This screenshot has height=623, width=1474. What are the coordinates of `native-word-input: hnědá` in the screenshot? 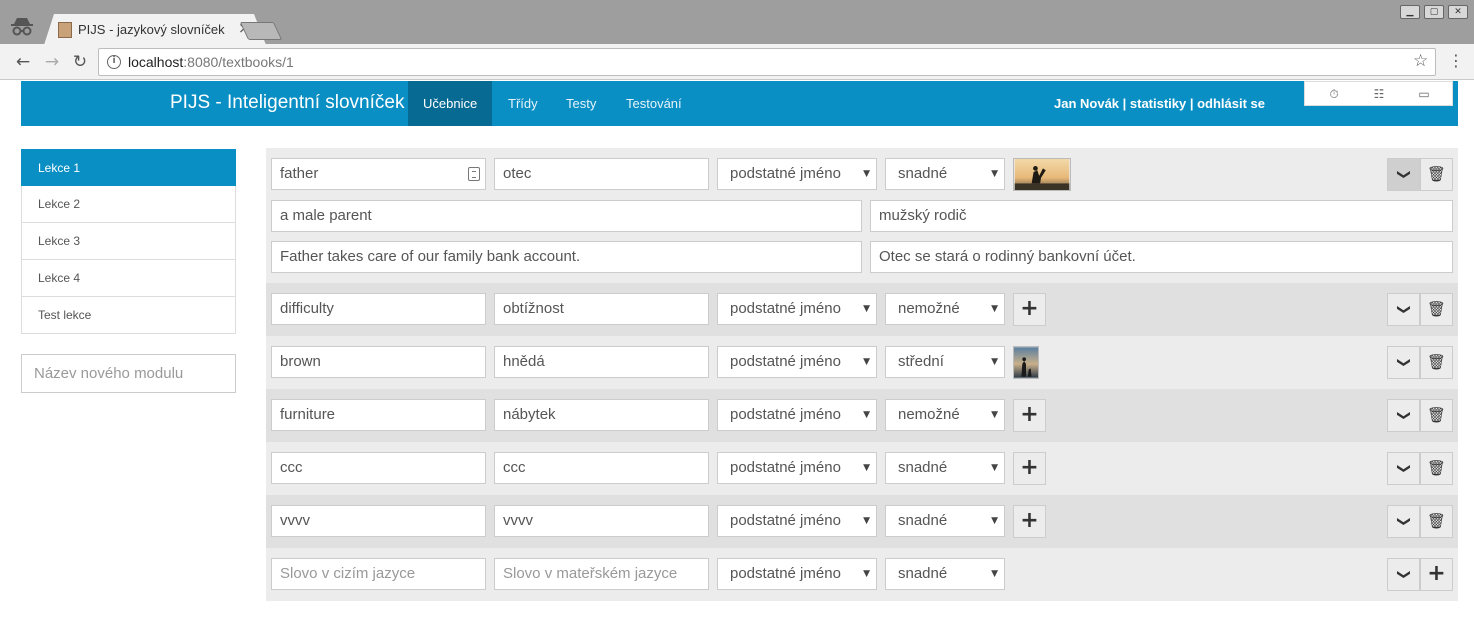 It's located at (601, 362).